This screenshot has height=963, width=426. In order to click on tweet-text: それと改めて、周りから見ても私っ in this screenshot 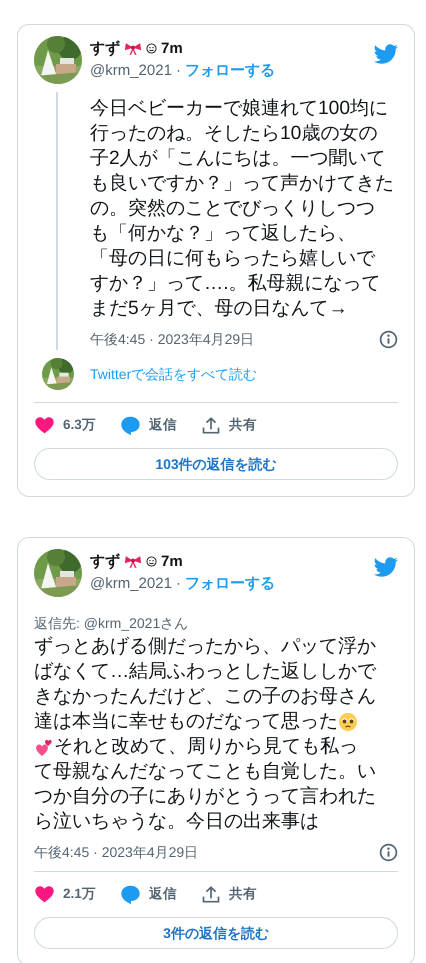, I will do `click(206, 747)`.